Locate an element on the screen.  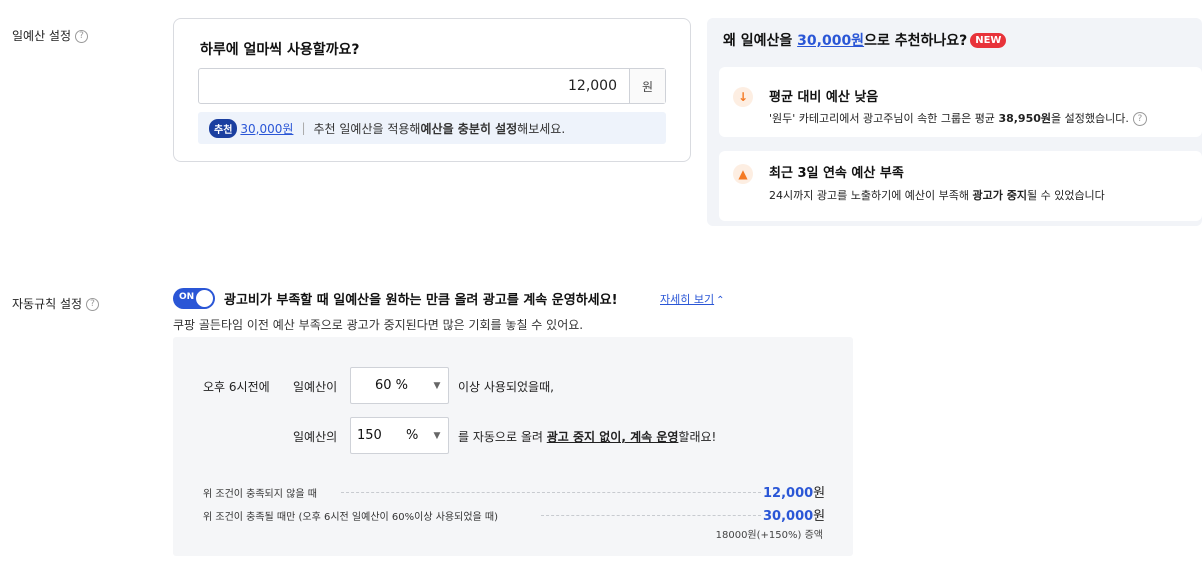
daily-budget-field: 원 is located at coordinates (432, 86).